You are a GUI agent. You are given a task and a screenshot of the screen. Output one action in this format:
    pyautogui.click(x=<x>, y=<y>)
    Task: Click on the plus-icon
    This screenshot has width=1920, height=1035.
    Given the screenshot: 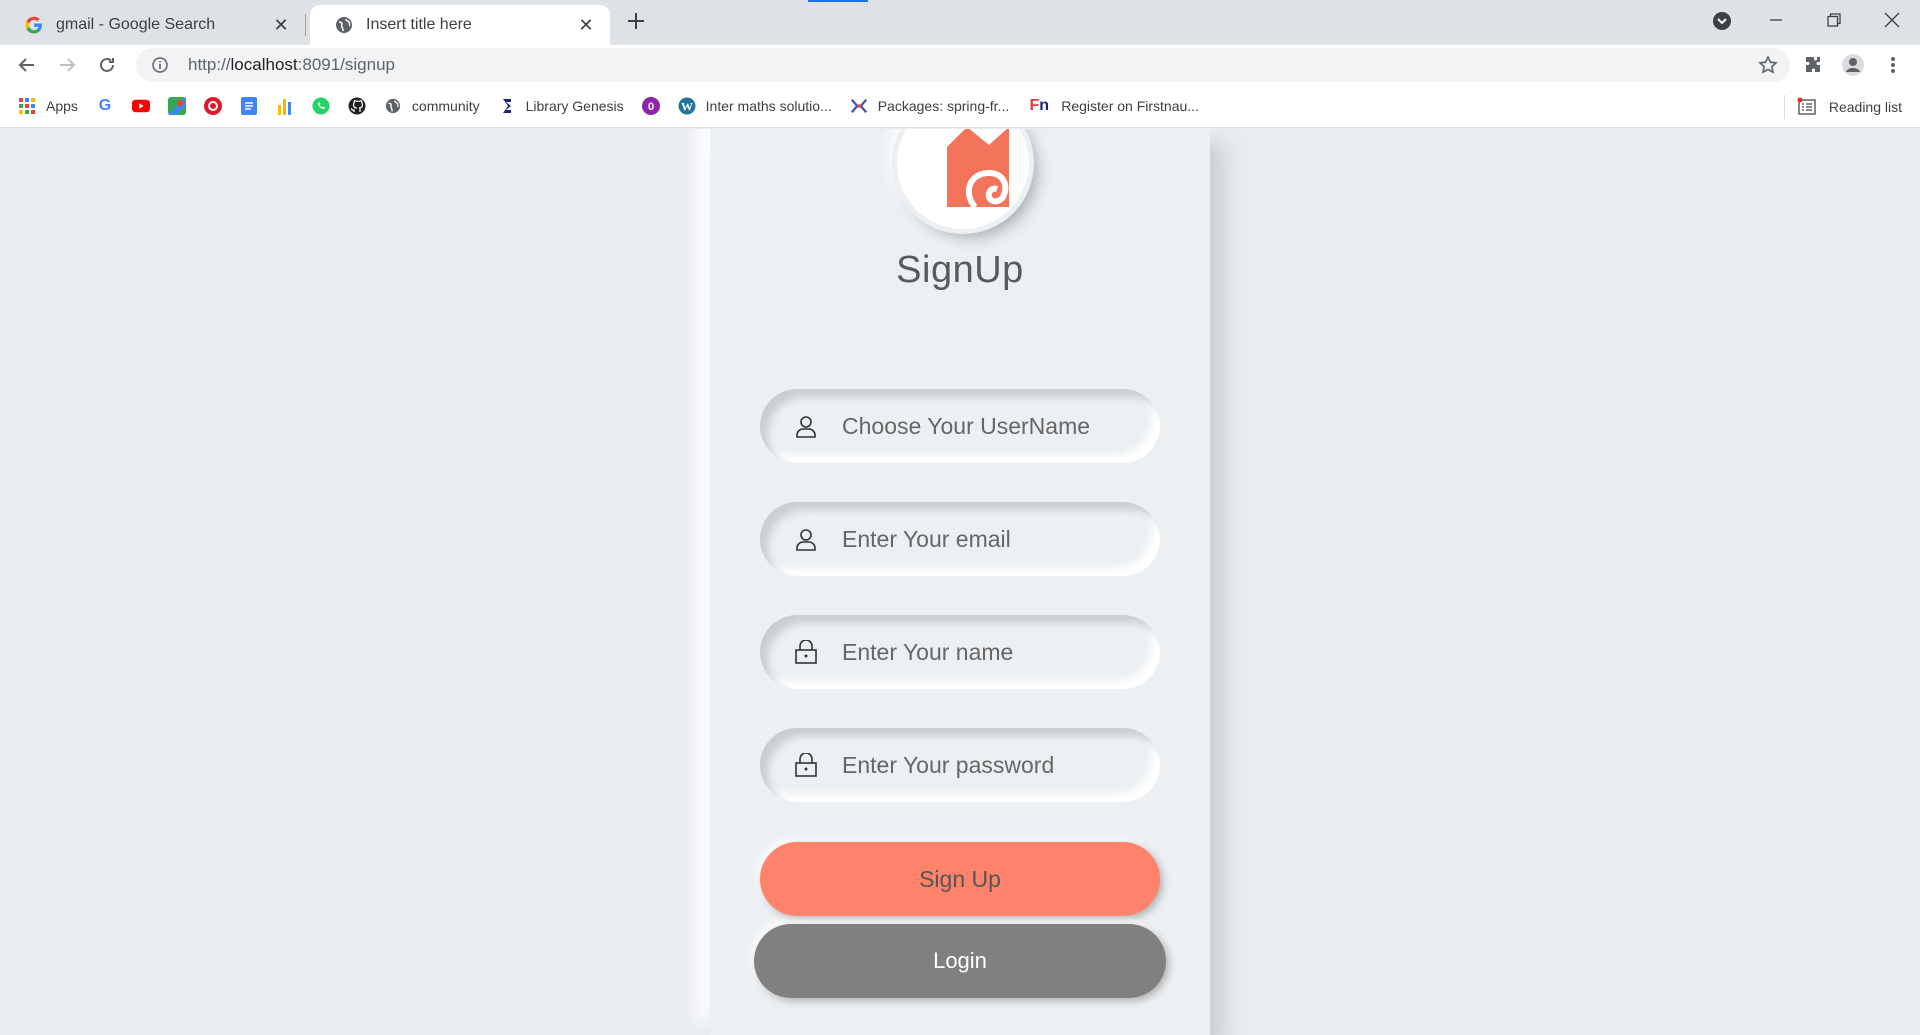 What is the action you would take?
    pyautogui.click(x=636, y=21)
    